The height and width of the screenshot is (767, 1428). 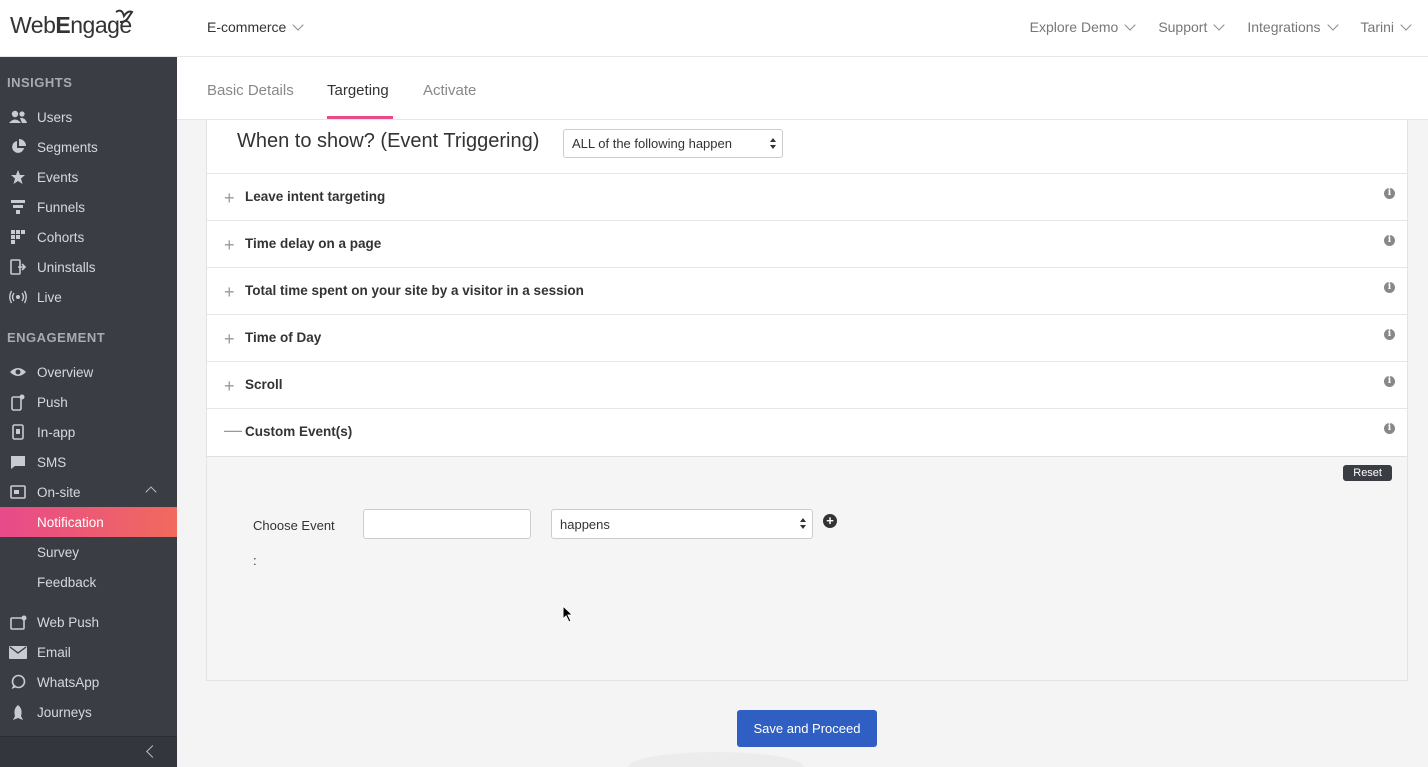 What do you see at coordinates (18, 372) in the screenshot?
I see `eye-icon` at bounding box center [18, 372].